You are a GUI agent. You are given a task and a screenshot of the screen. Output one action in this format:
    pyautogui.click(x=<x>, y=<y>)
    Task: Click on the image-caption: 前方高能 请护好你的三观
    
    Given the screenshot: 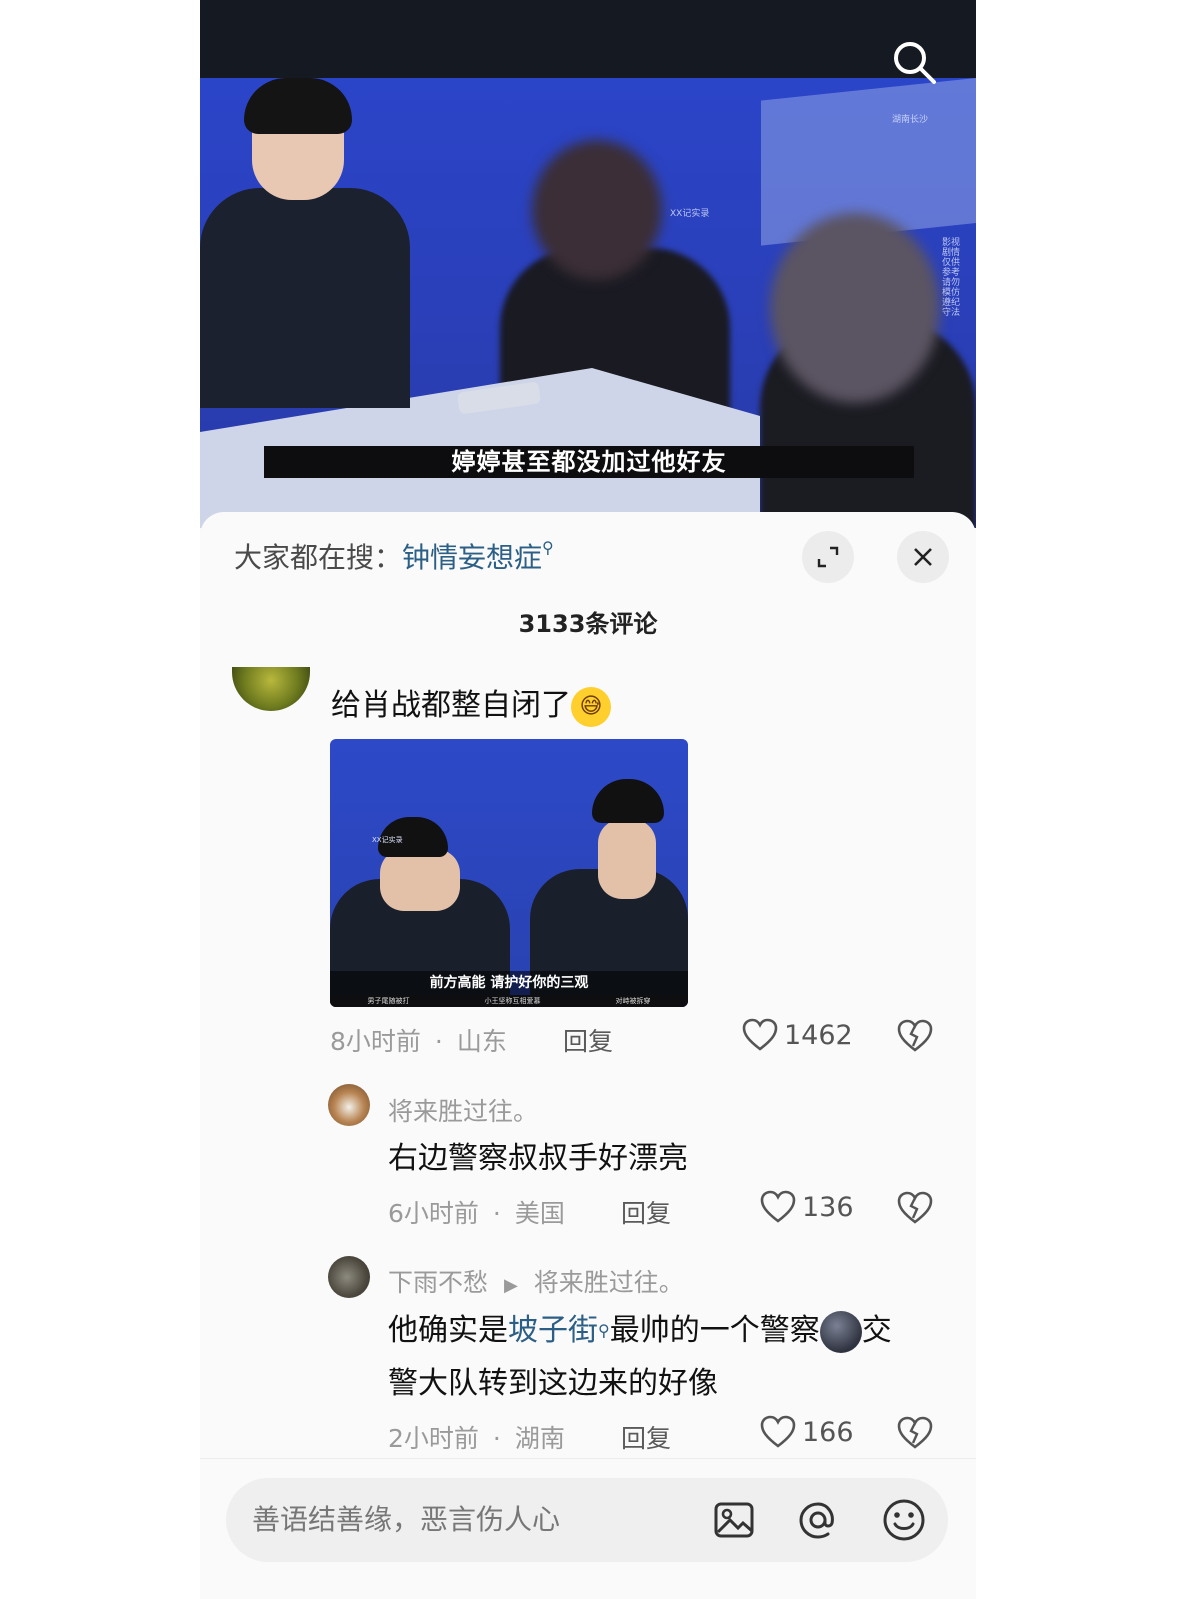 What is the action you would take?
    pyautogui.click(x=509, y=983)
    